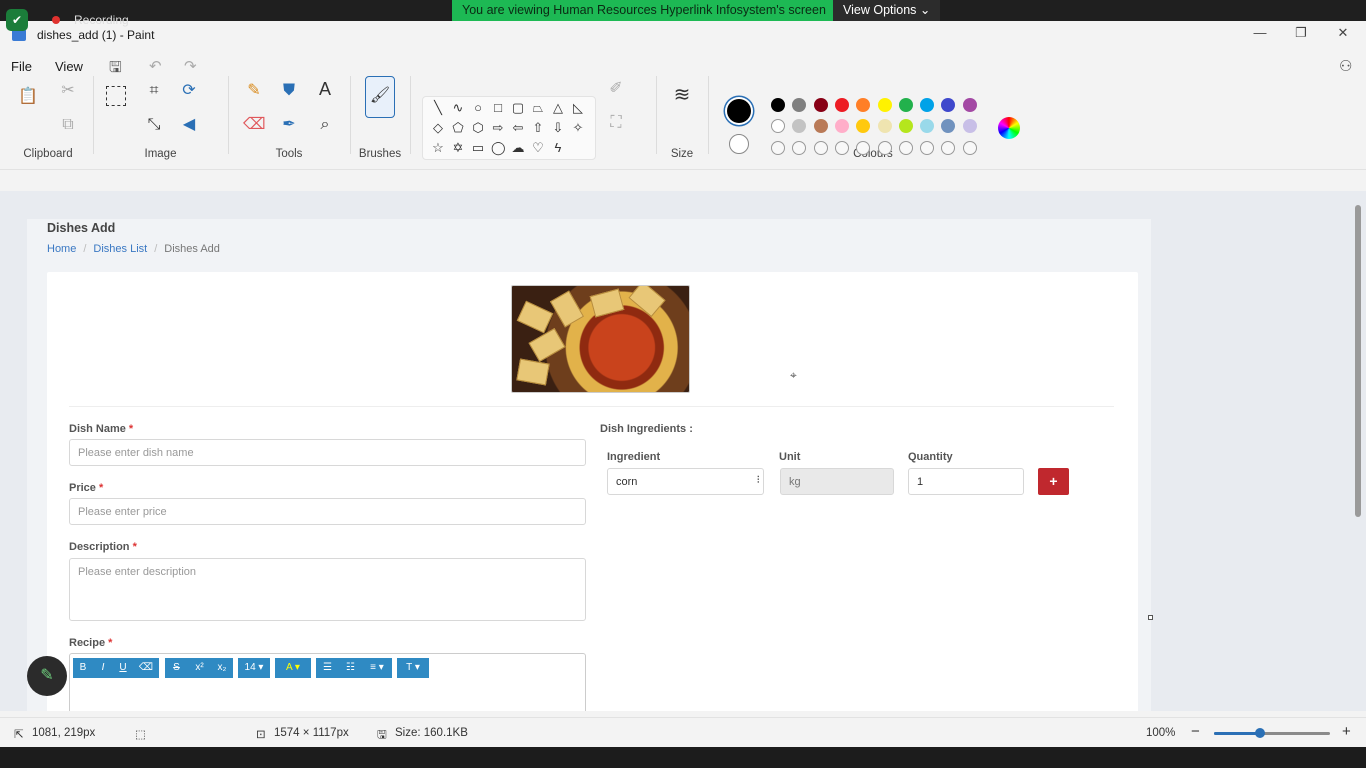 This screenshot has width=1366, height=768. Describe the element at coordinates (377, 668) in the screenshot. I see `align-button: ≡ ▾` at that location.